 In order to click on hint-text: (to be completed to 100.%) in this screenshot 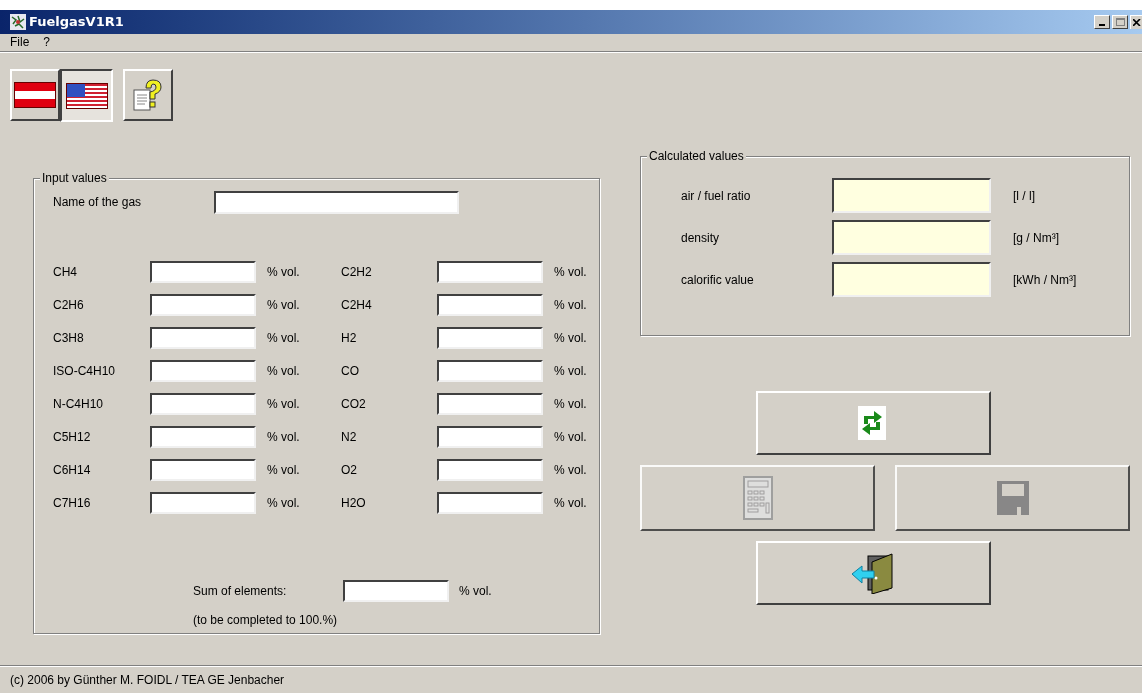, I will do `click(266, 620)`.